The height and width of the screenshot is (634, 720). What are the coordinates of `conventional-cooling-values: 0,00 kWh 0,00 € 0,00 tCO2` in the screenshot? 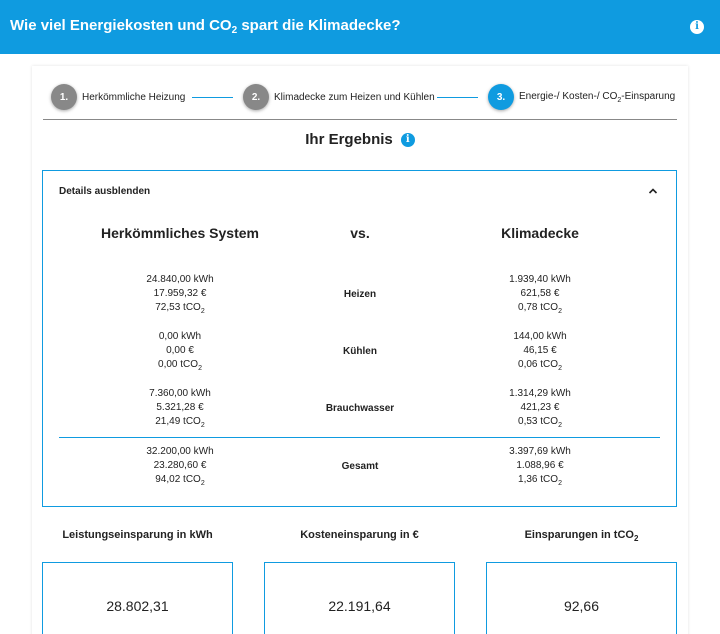 It's located at (180, 353).